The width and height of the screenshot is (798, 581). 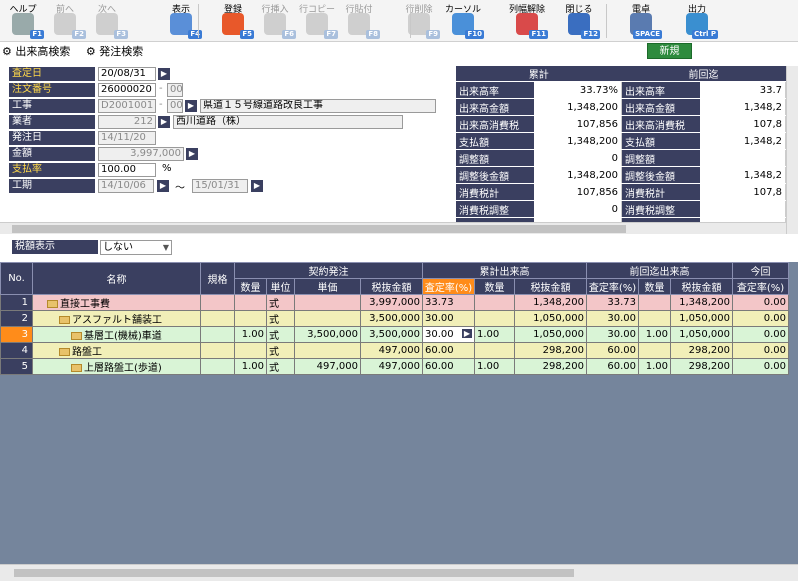 What do you see at coordinates (39, 51) in the screenshot?
I see `production-search-link: ⚙ 出来高検索` at bounding box center [39, 51].